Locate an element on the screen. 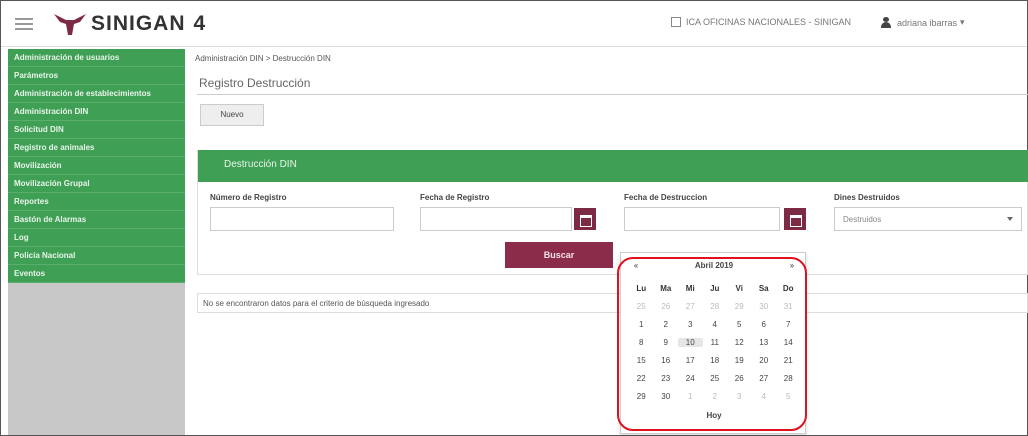  week-row: 15 16 17 18 19 20 21 is located at coordinates (715, 360).